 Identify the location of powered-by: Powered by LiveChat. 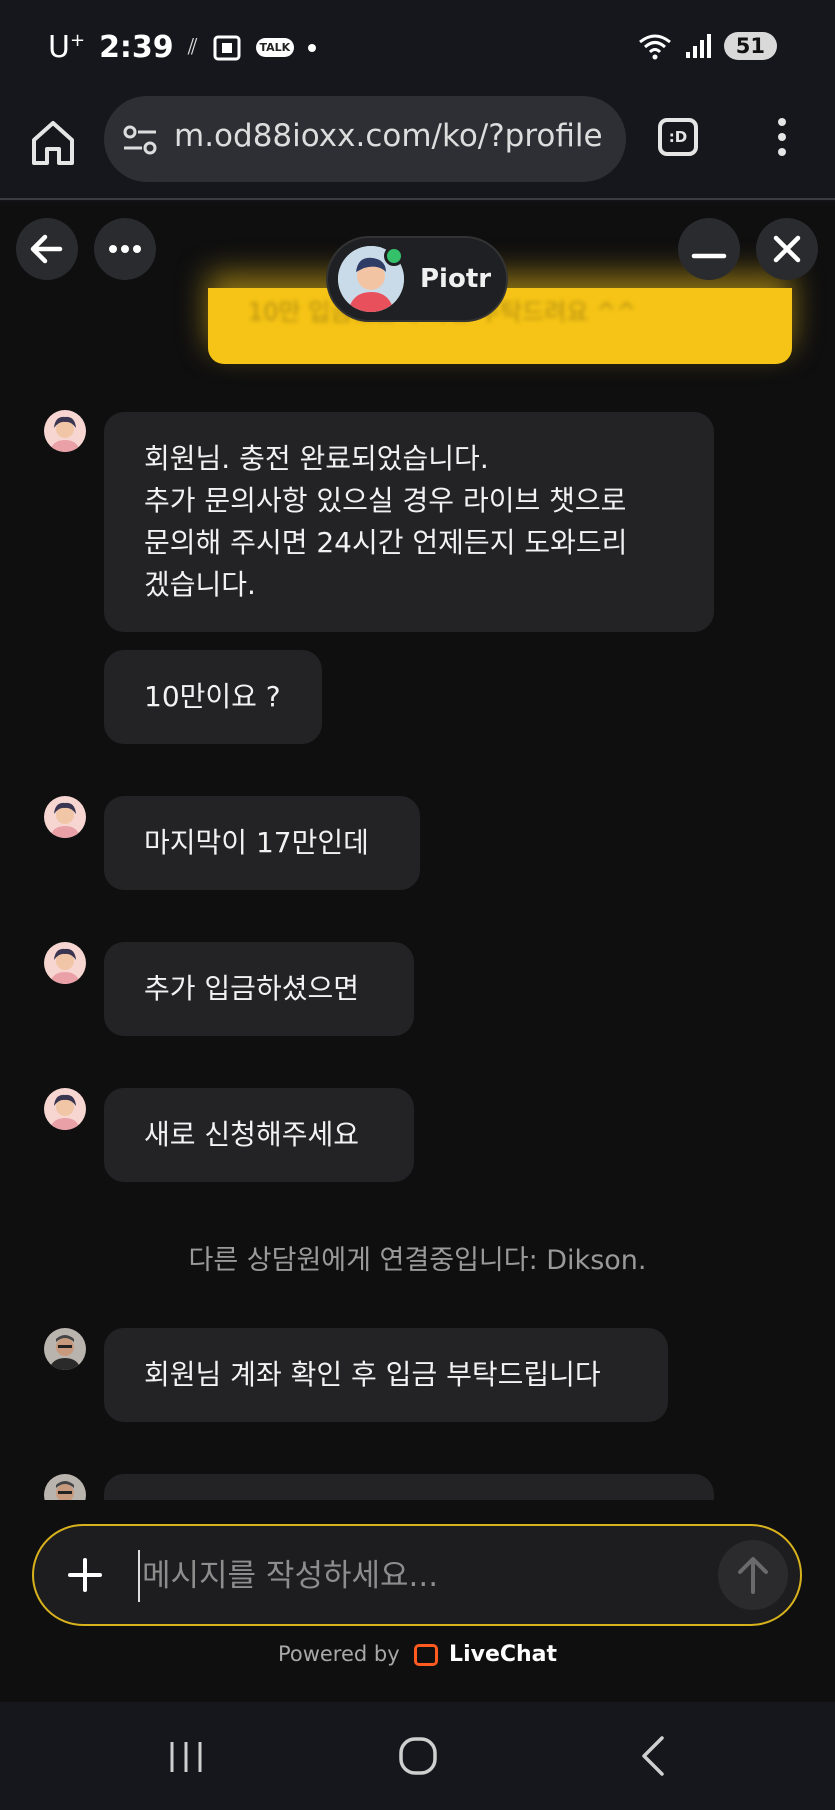
(417, 1654).